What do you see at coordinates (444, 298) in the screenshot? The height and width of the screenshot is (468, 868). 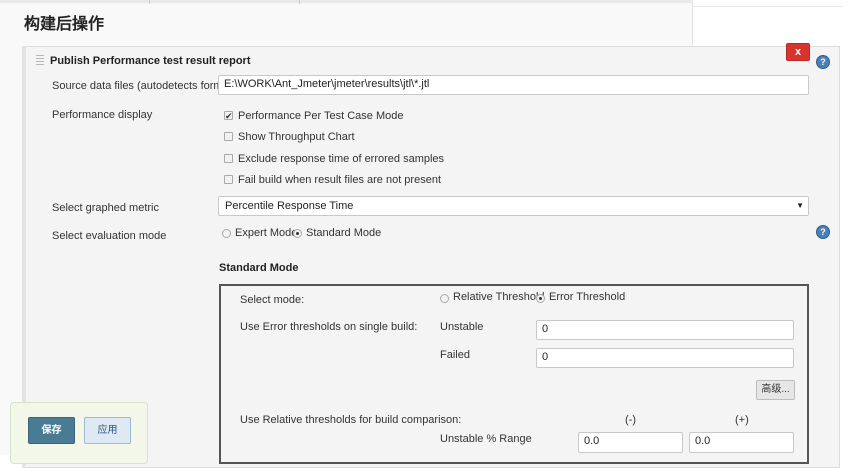 I see `relative-threshold-radio` at bounding box center [444, 298].